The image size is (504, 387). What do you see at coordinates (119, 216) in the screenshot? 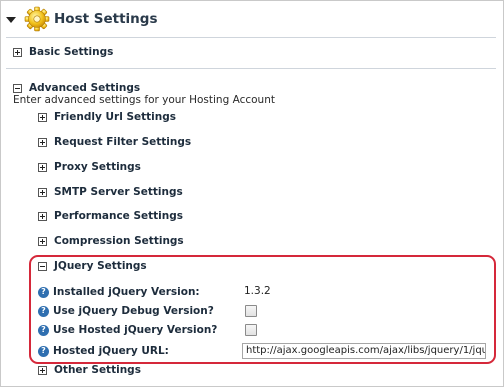
I see `subsection-label: Performance Settings` at bounding box center [119, 216].